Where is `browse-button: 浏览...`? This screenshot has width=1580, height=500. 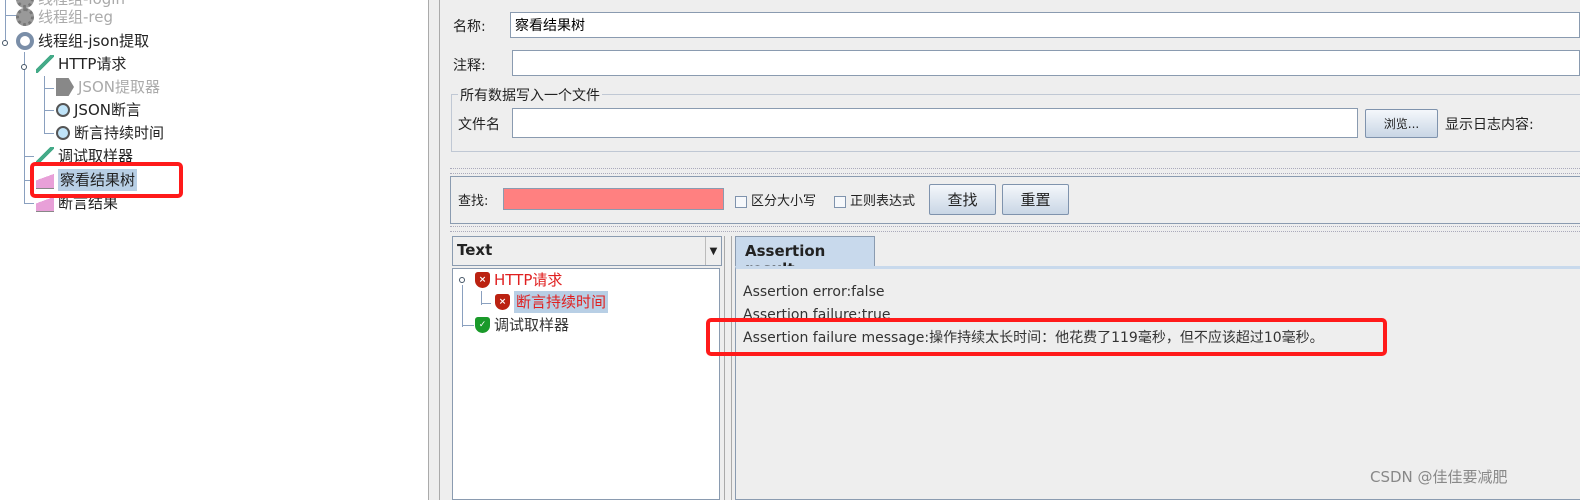 browse-button: 浏览... is located at coordinates (1401, 123).